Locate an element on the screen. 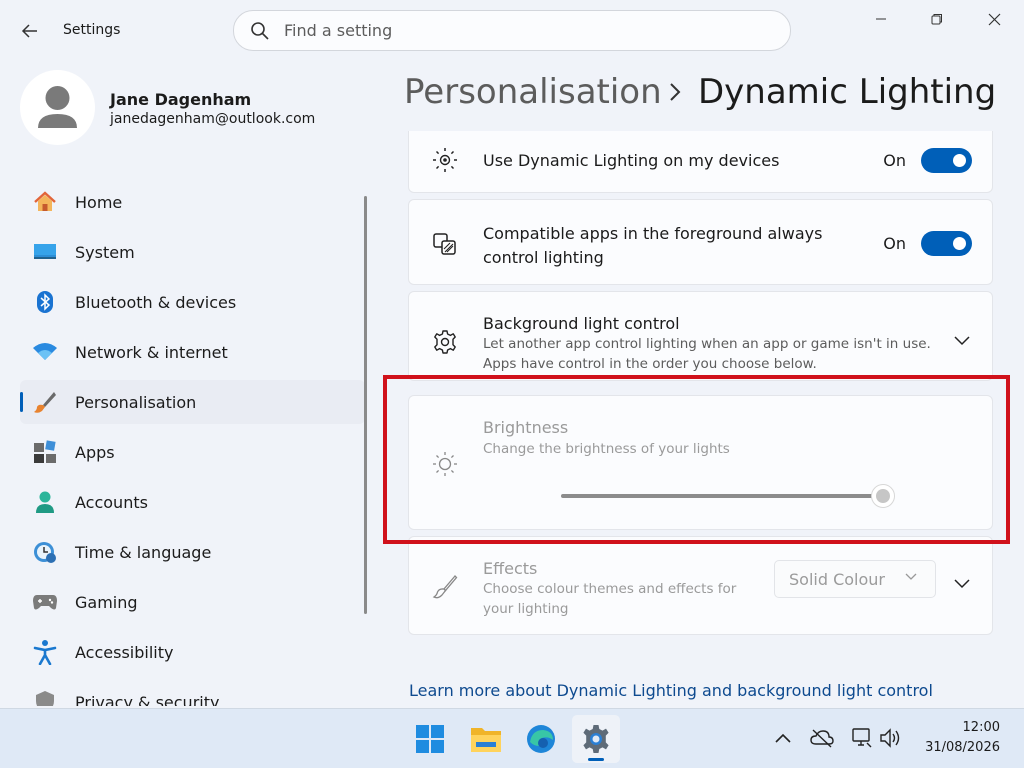 This screenshot has width=1024, height=768. use-dynamic-lighting-toggle is located at coordinates (946, 160).